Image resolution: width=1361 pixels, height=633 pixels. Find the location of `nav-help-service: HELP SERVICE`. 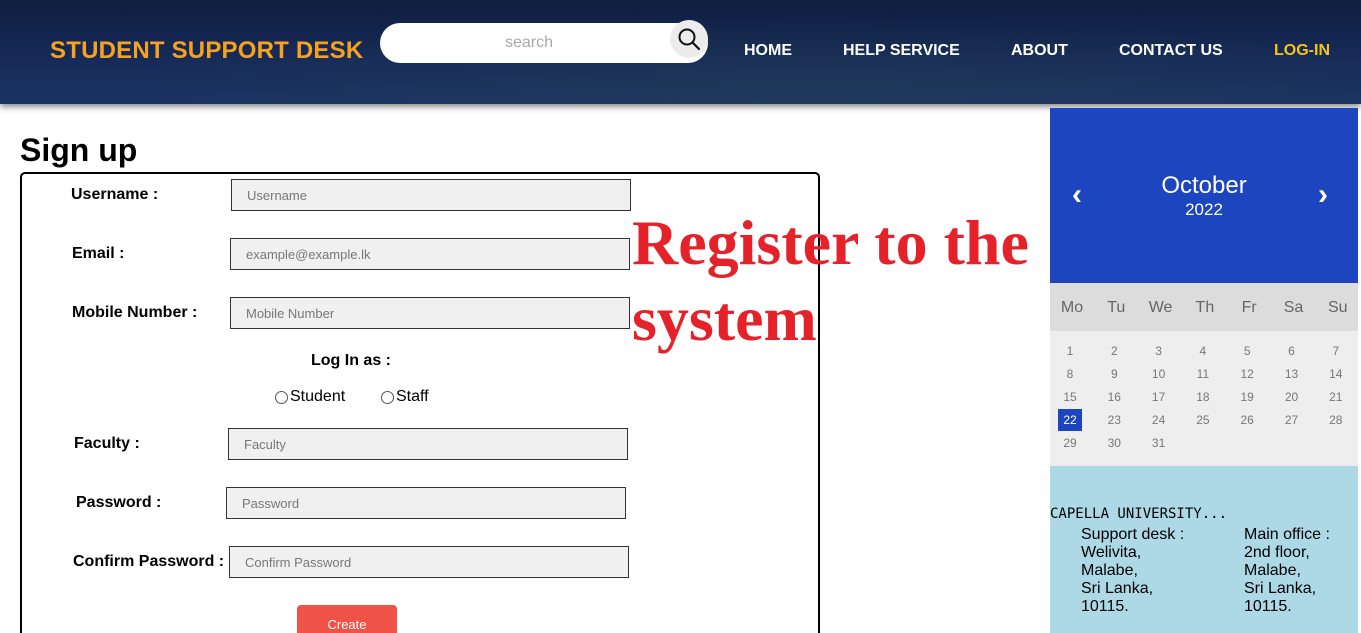

nav-help-service: HELP SERVICE is located at coordinates (901, 51).